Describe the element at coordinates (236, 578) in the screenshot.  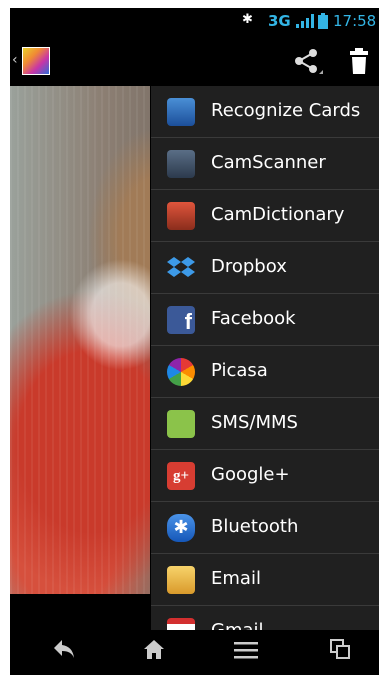
I see `menu-item-label: Email` at that location.